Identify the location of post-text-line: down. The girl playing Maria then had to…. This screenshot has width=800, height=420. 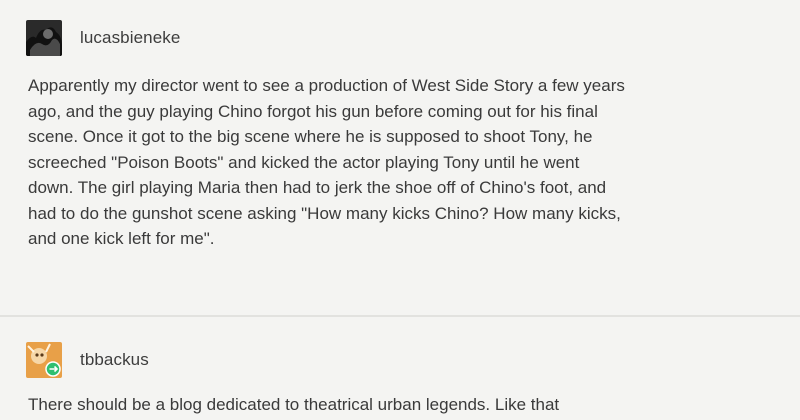
(317, 187).